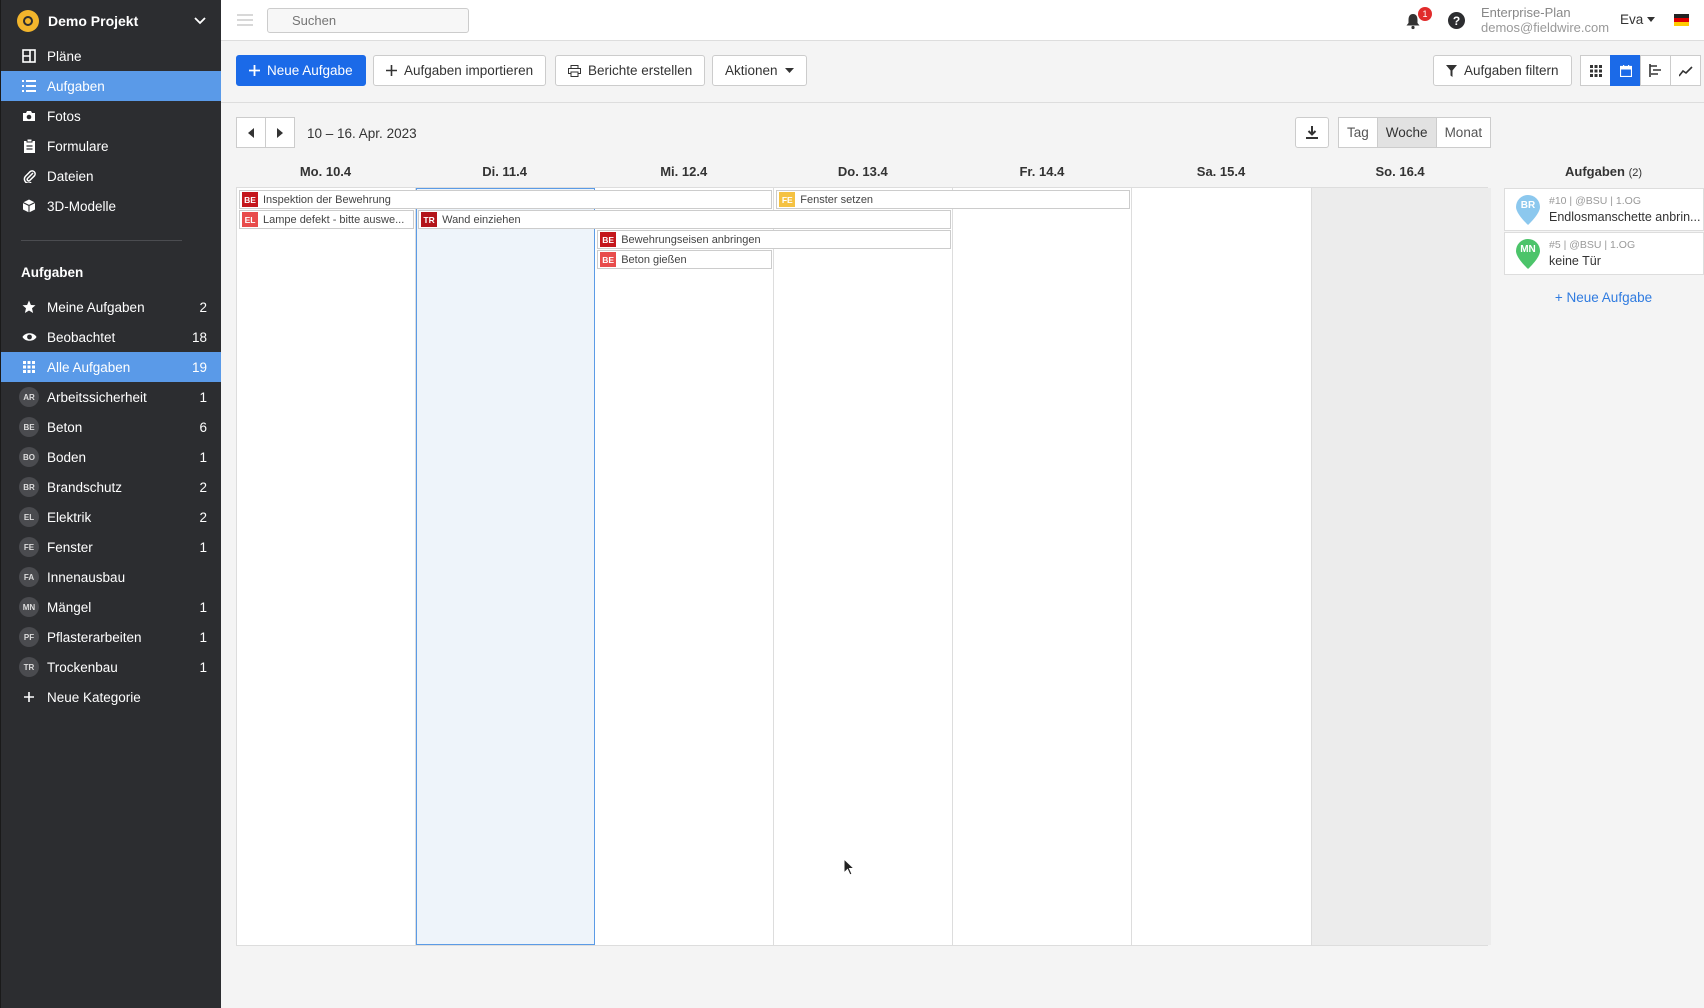 The image size is (1704, 1008). Describe the element at coordinates (1400, 171) in the screenshot. I see `day-header: So. 16.4` at that location.